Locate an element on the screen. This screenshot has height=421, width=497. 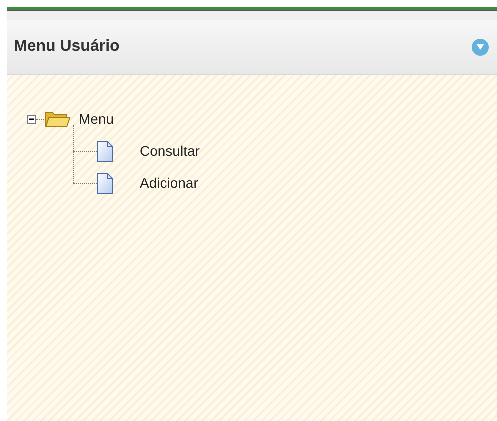
folder-icon is located at coordinates (58, 119).